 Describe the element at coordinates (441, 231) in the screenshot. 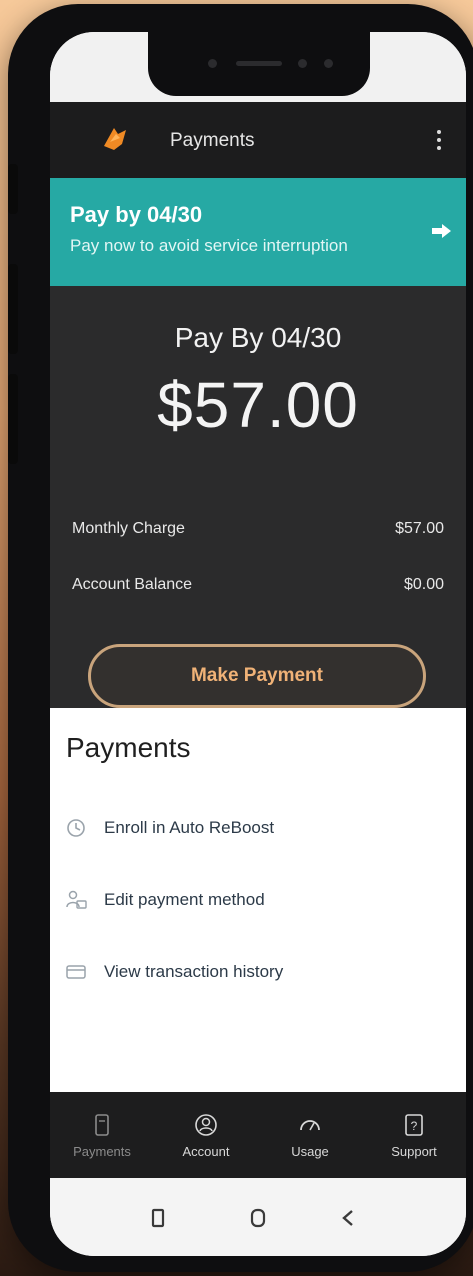

I see `arrow-right-icon` at that location.